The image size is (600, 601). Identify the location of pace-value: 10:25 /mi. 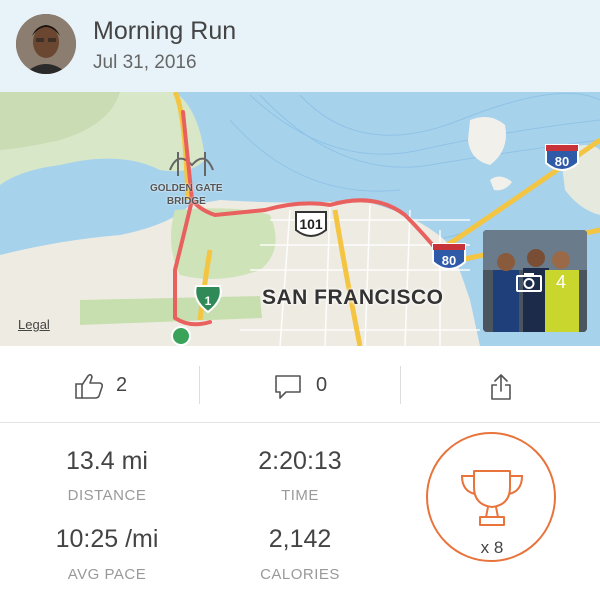
(107, 539).